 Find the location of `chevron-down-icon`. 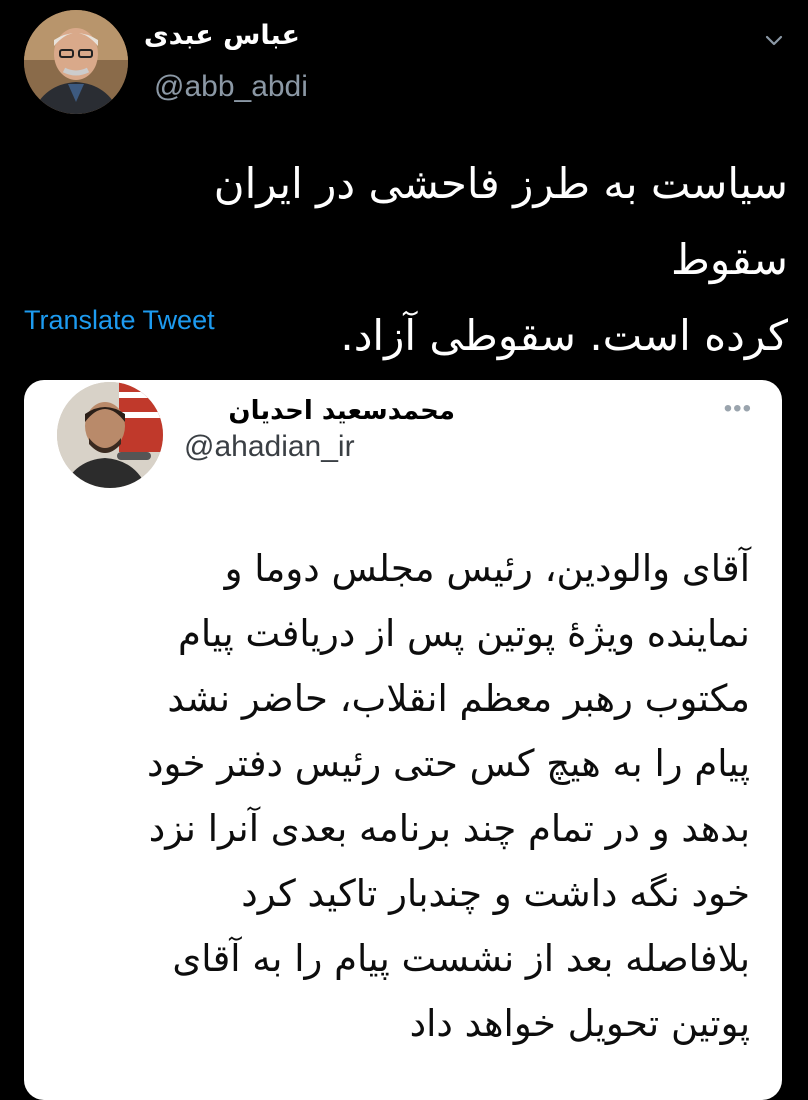

chevron-down-icon is located at coordinates (774, 40).